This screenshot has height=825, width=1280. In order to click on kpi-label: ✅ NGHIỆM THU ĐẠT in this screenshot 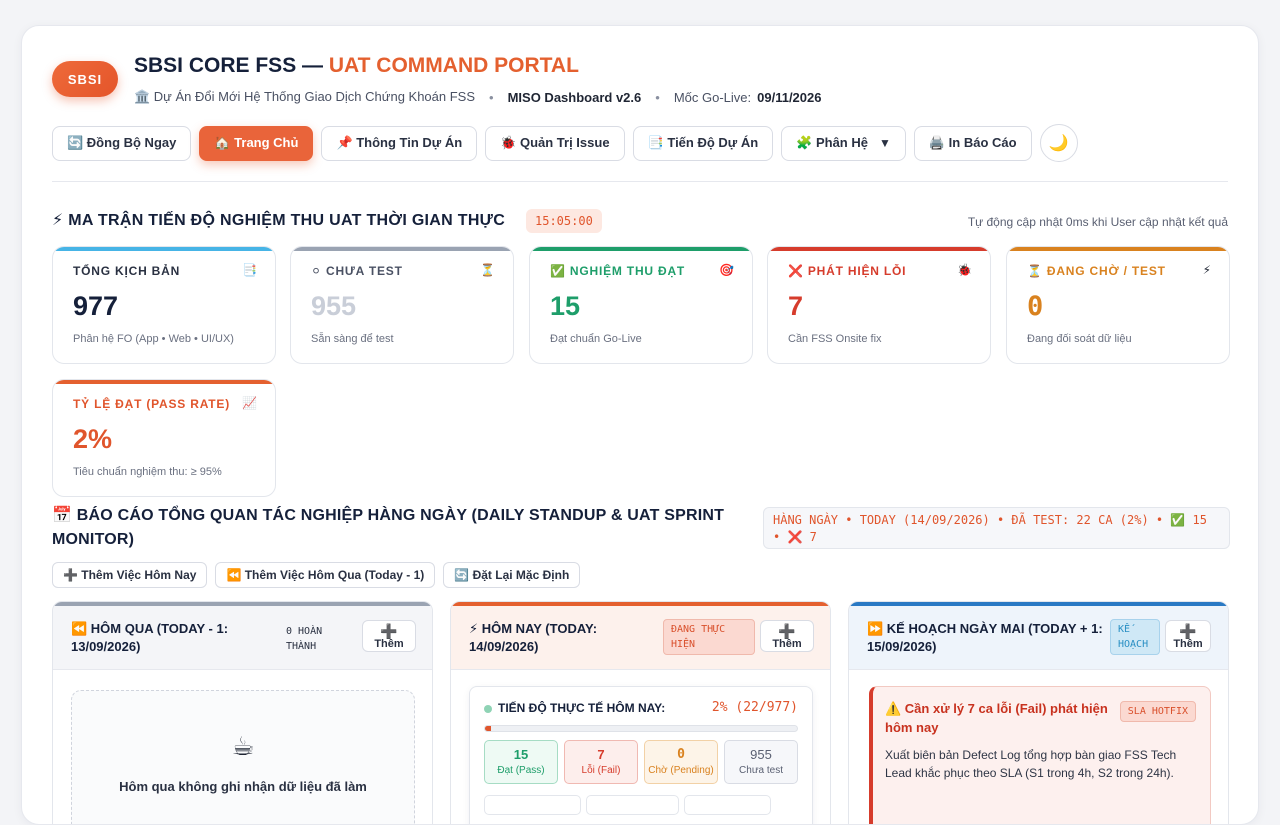, I will do `click(618, 271)`.